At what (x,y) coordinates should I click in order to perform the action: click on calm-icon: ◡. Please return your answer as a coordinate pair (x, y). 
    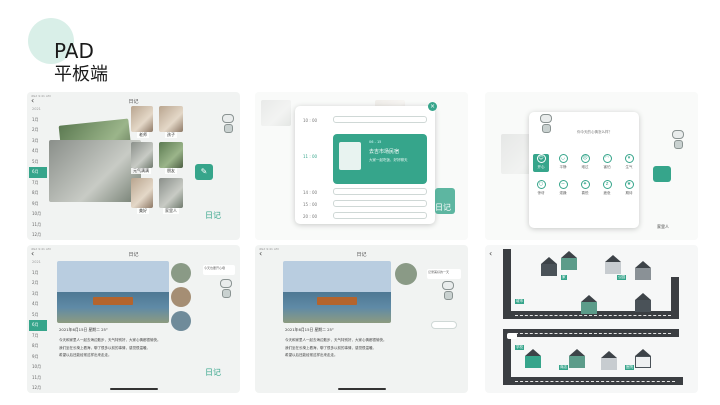
    Looking at the image, I should click on (563, 158).